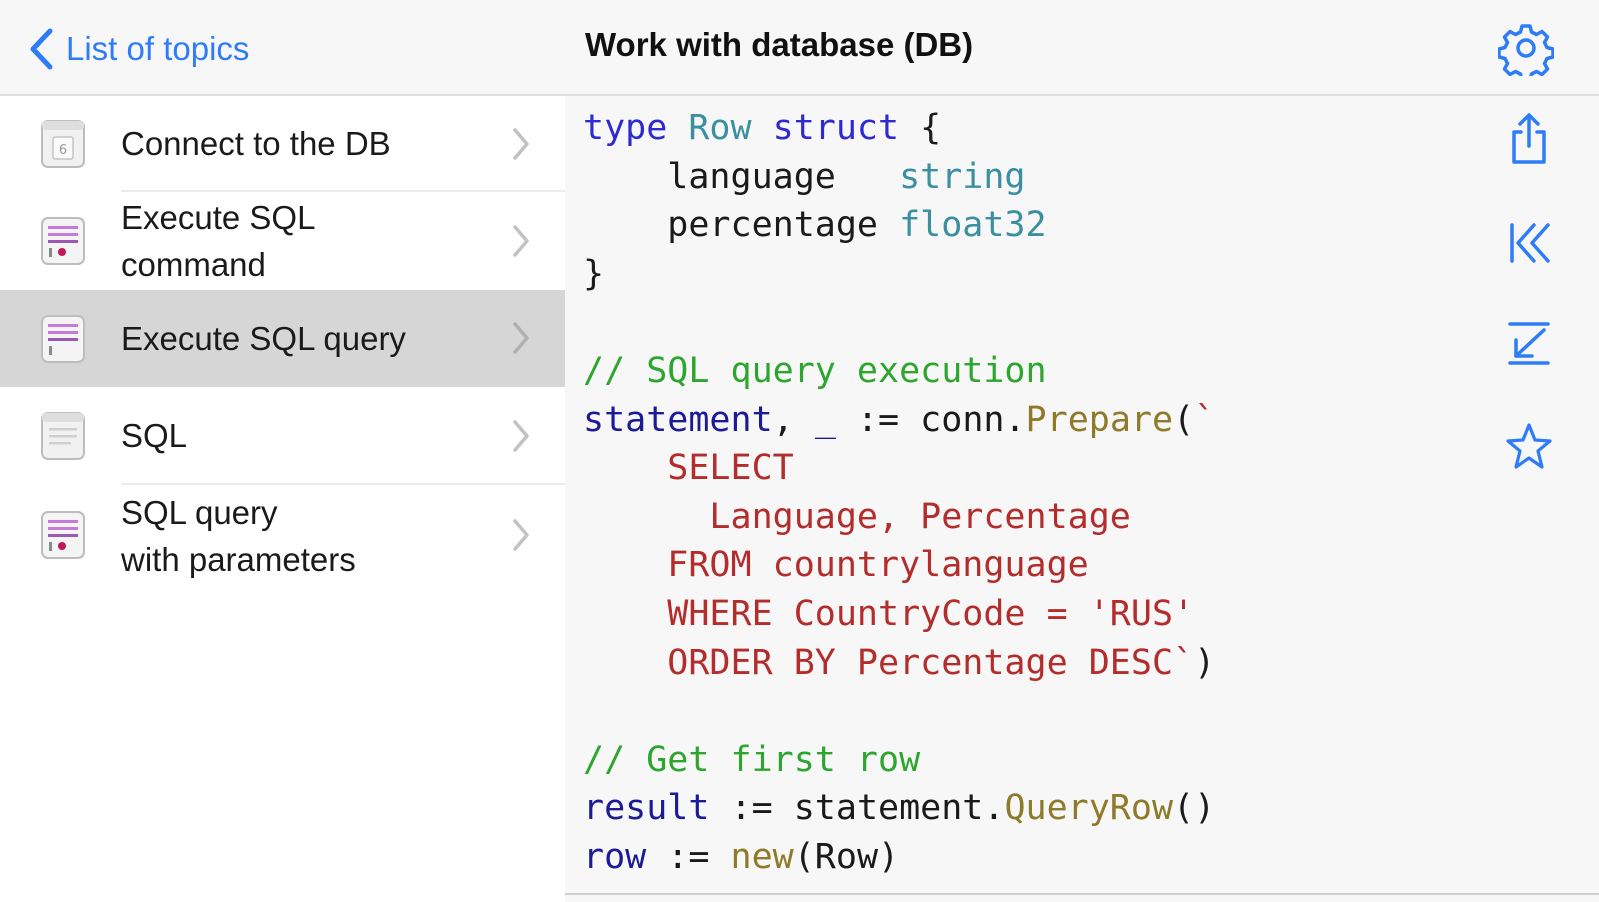 The image size is (1599, 902). Describe the element at coordinates (899, 419) in the screenshot. I see `code-line-7: statement, _ := conn.Prepare(`` at that location.